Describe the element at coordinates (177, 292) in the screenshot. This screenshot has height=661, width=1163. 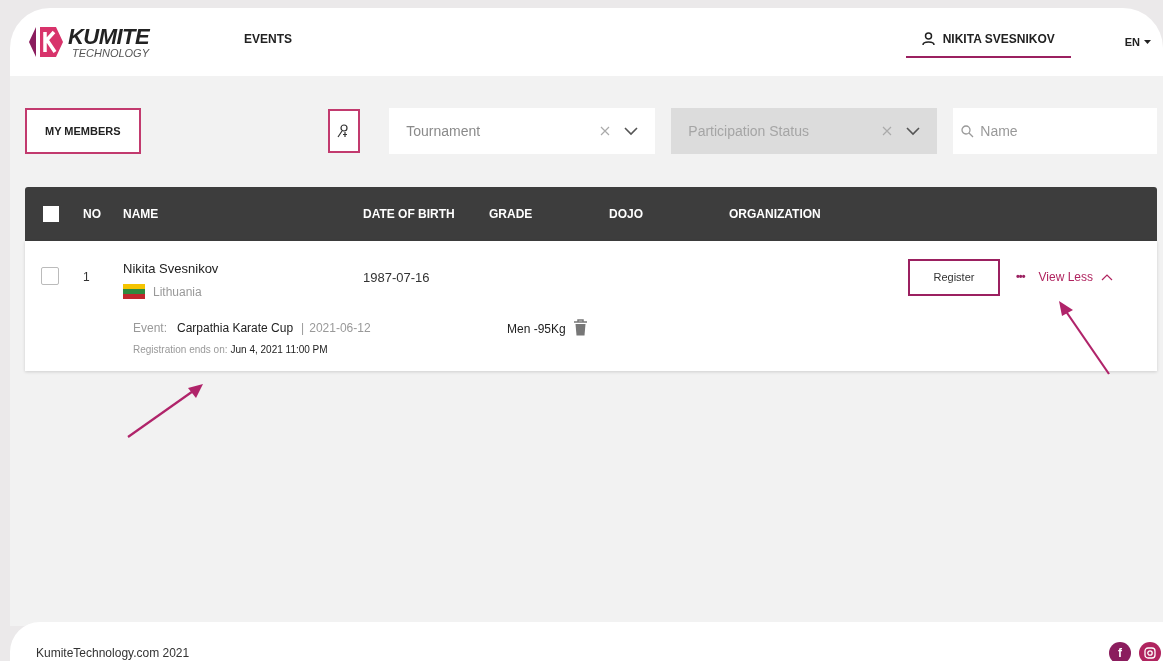
I see `country-label: Lithuania` at that location.